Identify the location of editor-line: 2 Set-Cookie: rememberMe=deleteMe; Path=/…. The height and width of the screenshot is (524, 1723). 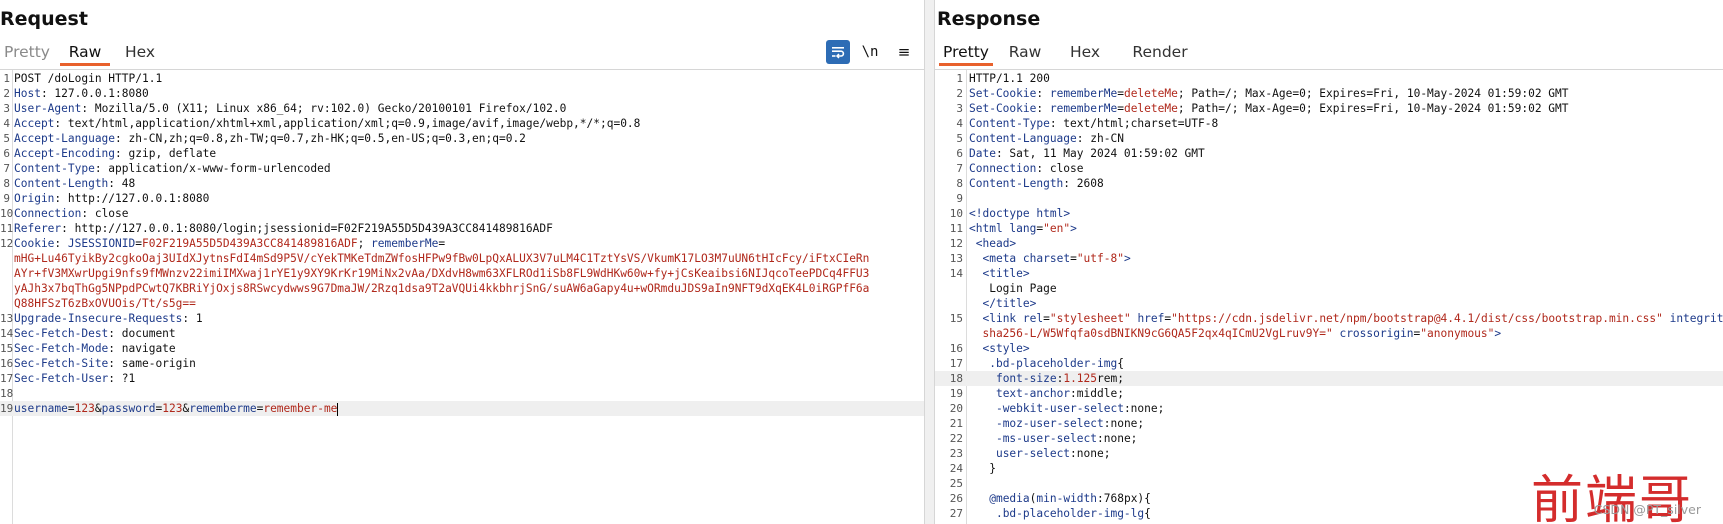
(1329, 93).